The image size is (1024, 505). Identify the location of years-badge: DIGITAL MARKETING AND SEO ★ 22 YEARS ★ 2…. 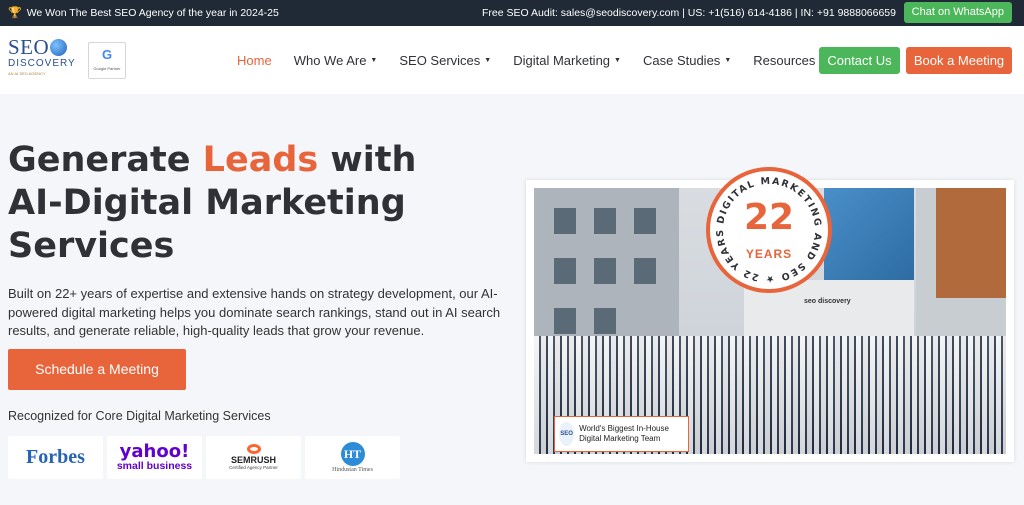
(769, 230).